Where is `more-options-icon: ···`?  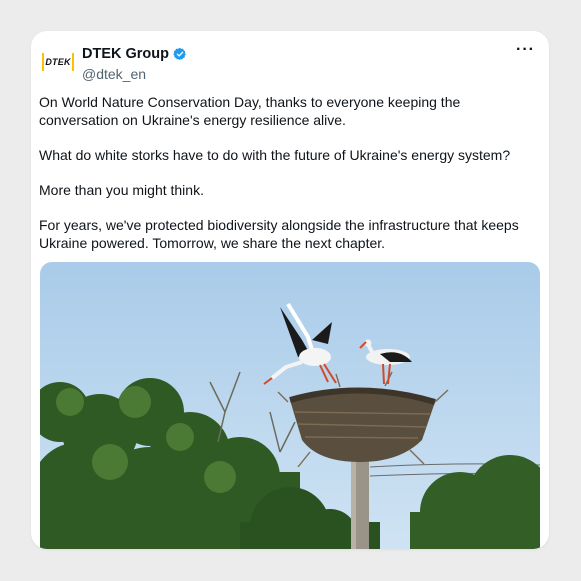 more-options-icon: ··· is located at coordinates (525, 50).